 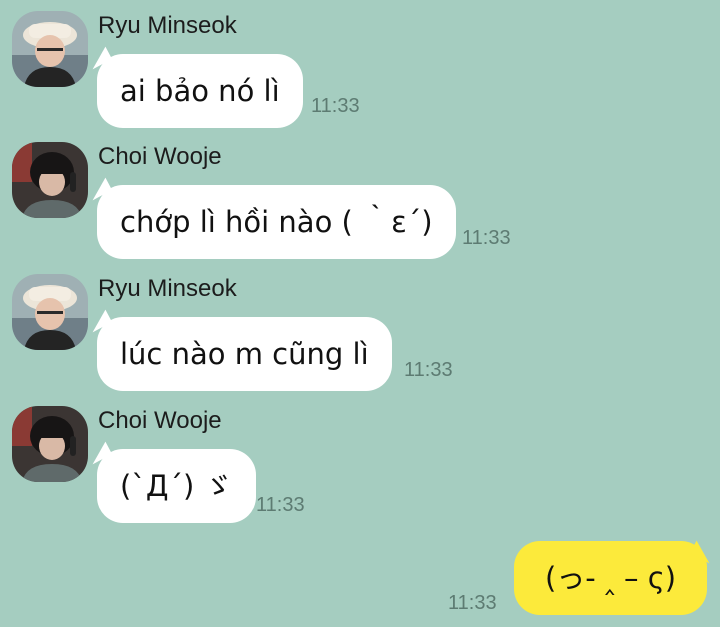 What do you see at coordinates (176, 486) in the screenshot?
I see `message-bubble: (`Д´) ゞ` at bounding box center [176, 486].